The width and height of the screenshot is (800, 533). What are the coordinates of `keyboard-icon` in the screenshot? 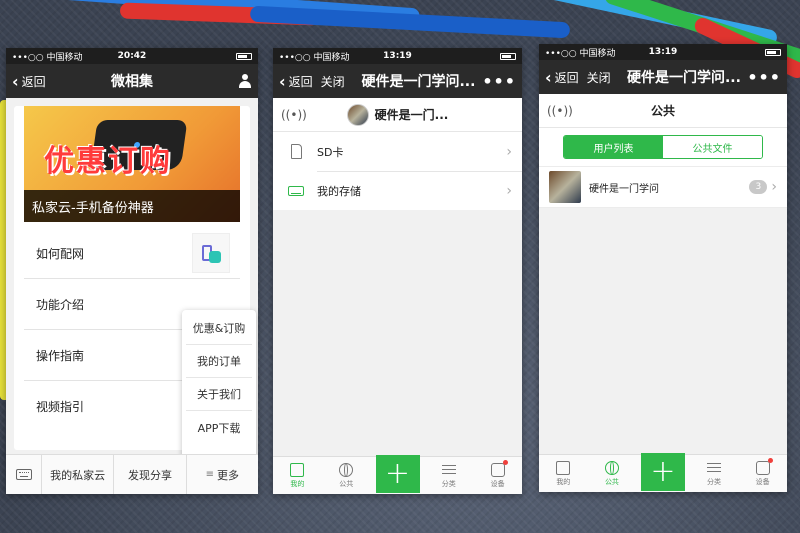 It's located at (23, 474).